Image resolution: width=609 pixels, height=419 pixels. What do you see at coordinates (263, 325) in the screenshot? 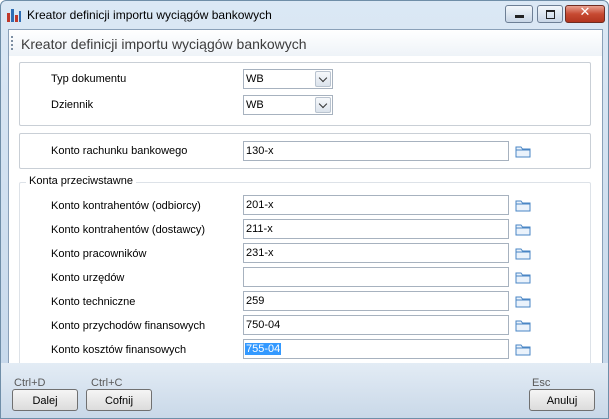
I see `account-value: 750-04` at bounding box center [263, 325].